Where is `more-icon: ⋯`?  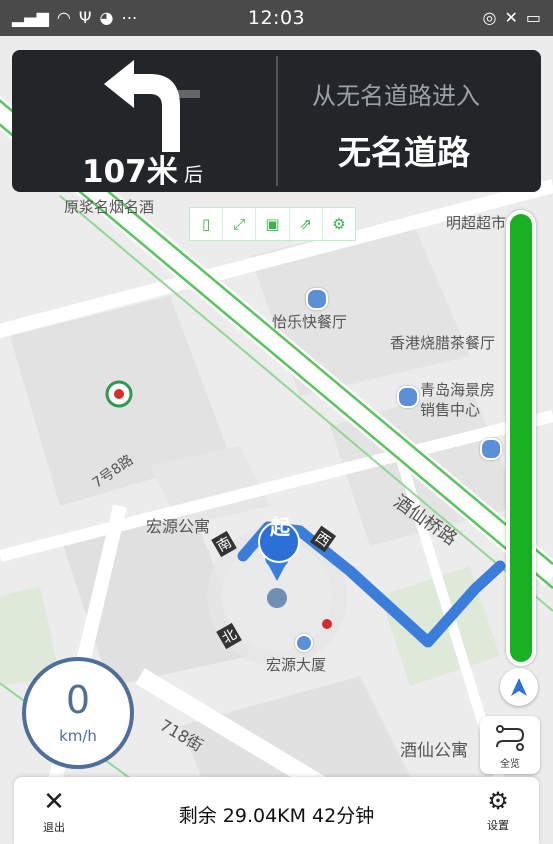 more-icon: ⋯ is located at coordinates (129, 17).